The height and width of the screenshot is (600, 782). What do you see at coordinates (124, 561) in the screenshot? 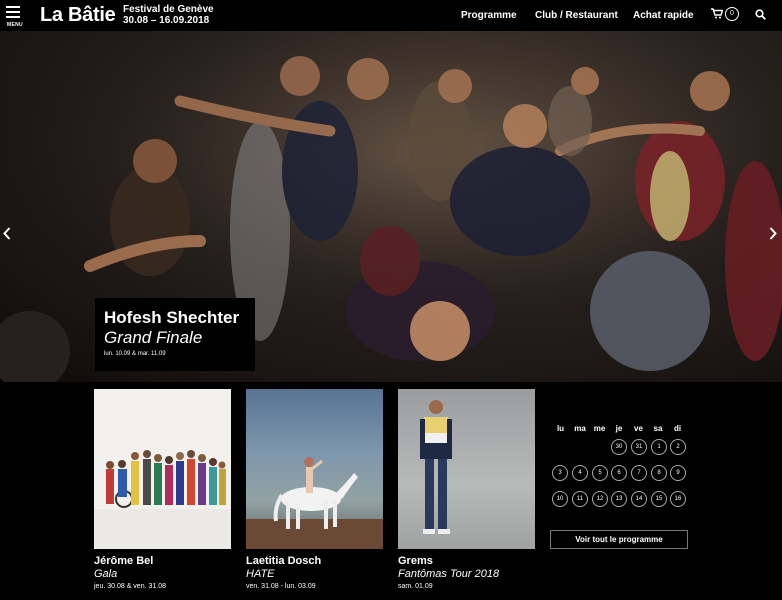
I see `event-artist: Jérôme Bel` at bounding box center [124, 561].